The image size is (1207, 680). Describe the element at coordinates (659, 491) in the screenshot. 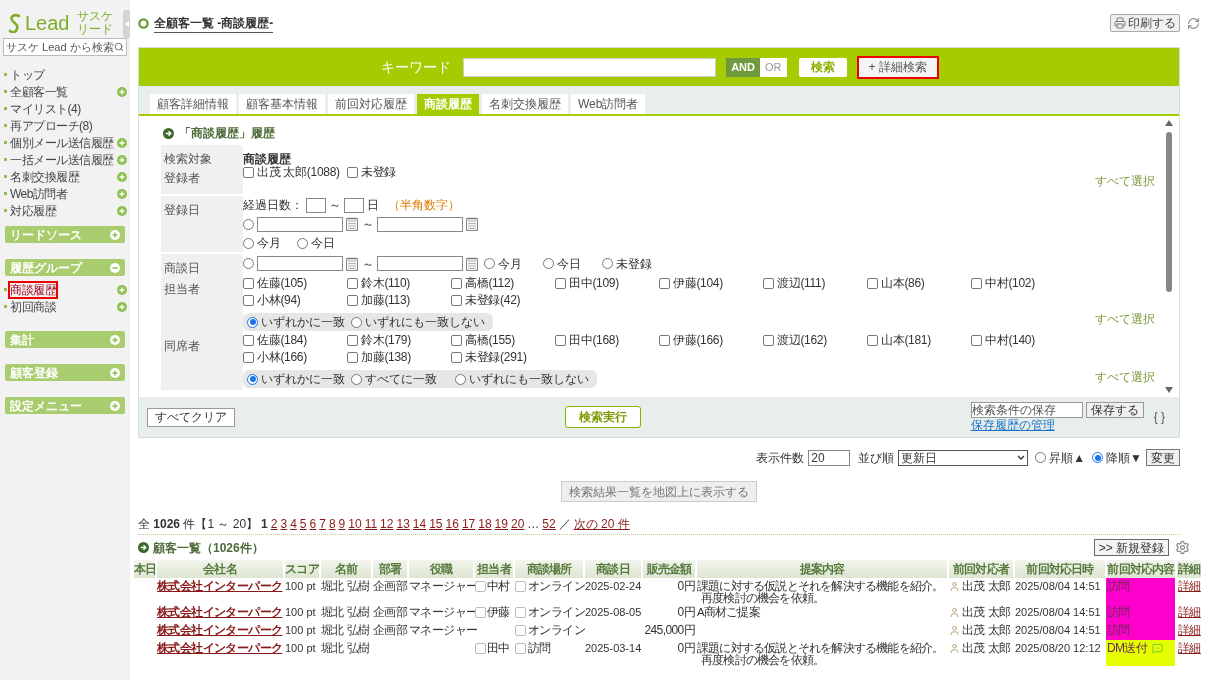

I see `map-view-button: 検索結果一覧を地図上に表示する` at that location.